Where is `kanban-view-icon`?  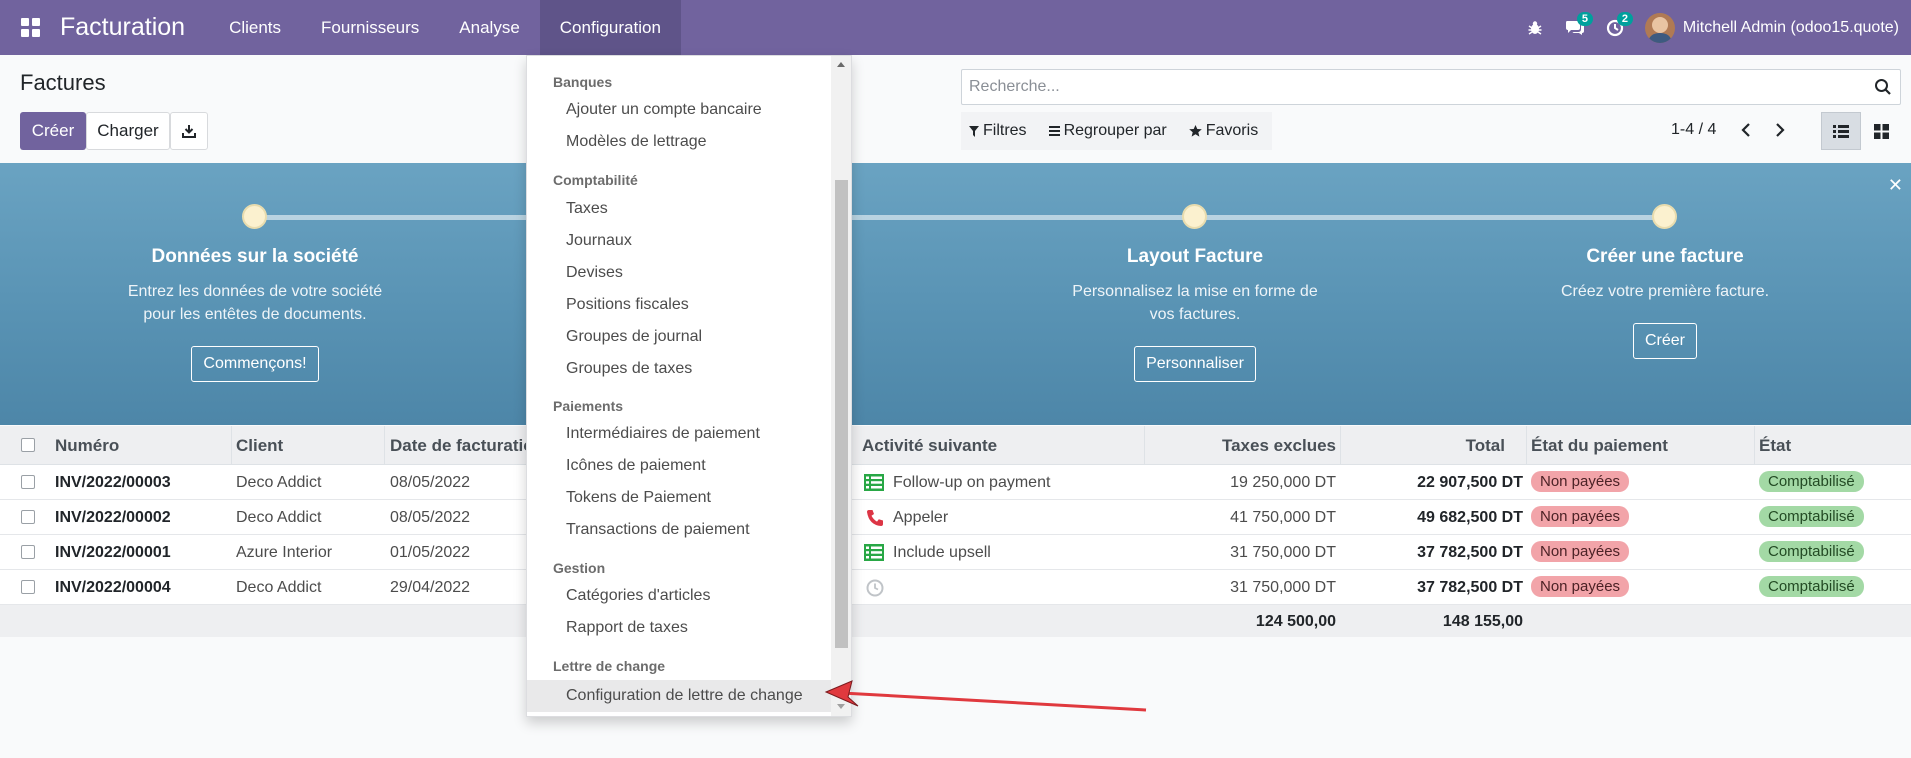 kanban-view-icon is located at coordinates (1881, 131).